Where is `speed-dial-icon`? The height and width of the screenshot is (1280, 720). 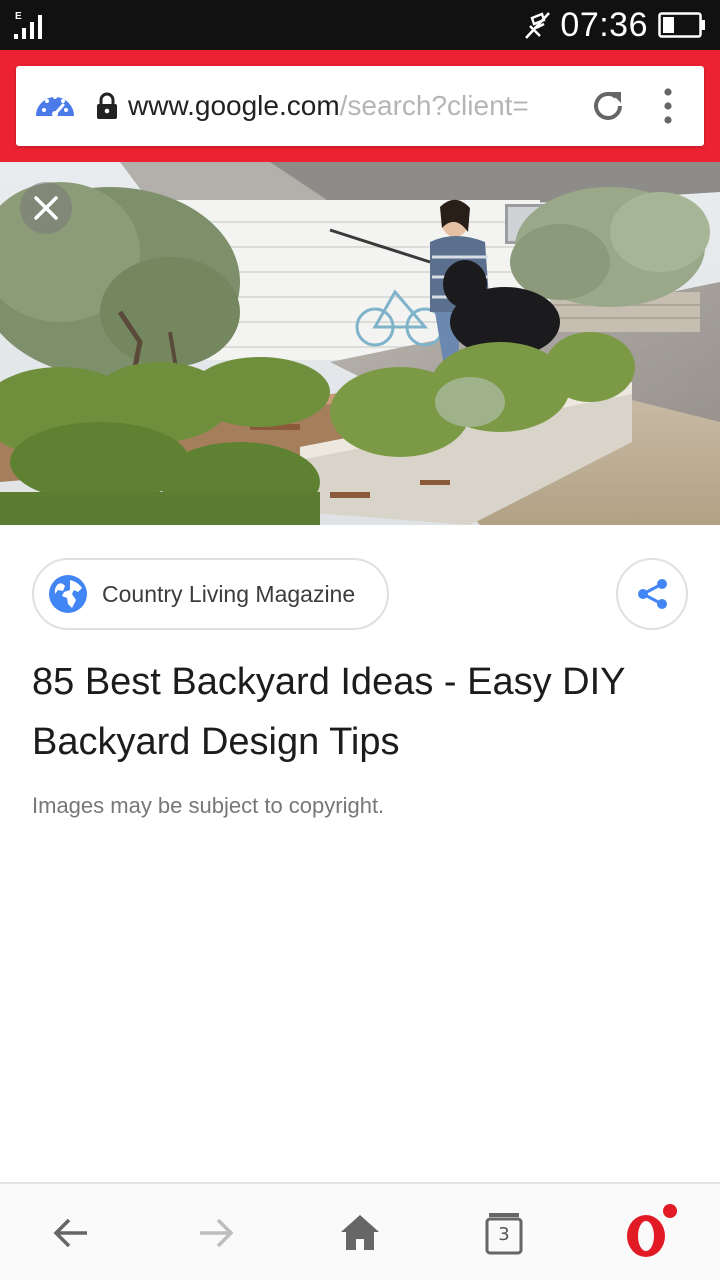
speed-dial-icon is located at coordinates (55, 107).